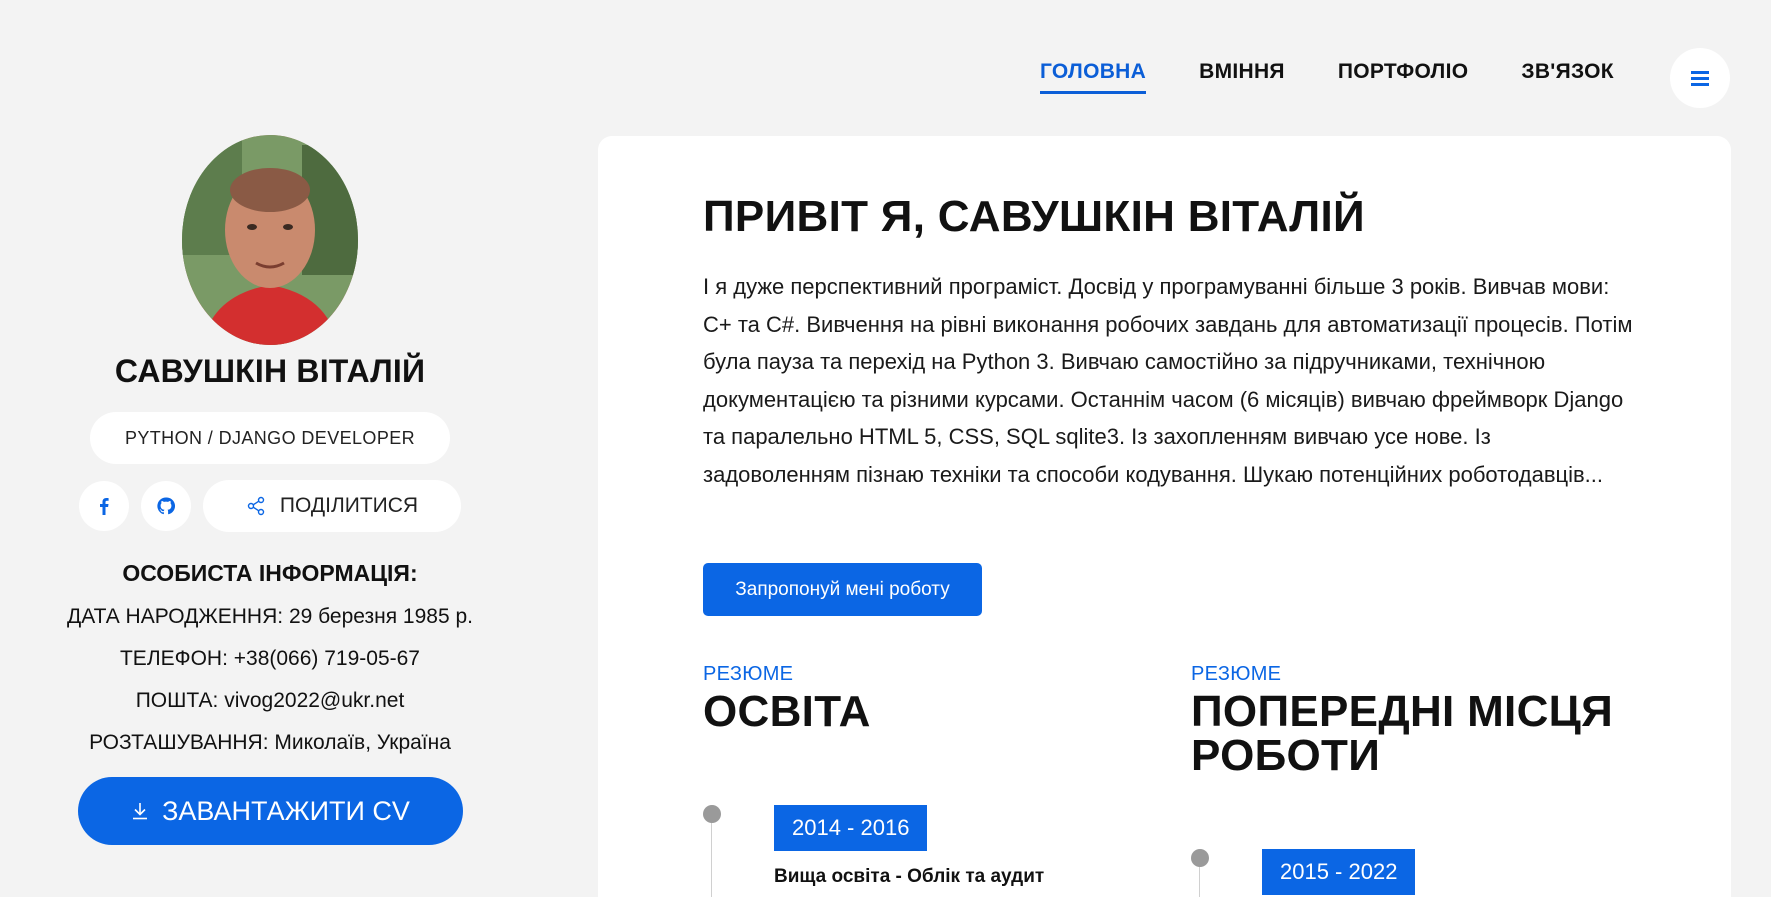 This screenshot has height=897, width=1771. I want to click on facebook-button, so click(104, 506).